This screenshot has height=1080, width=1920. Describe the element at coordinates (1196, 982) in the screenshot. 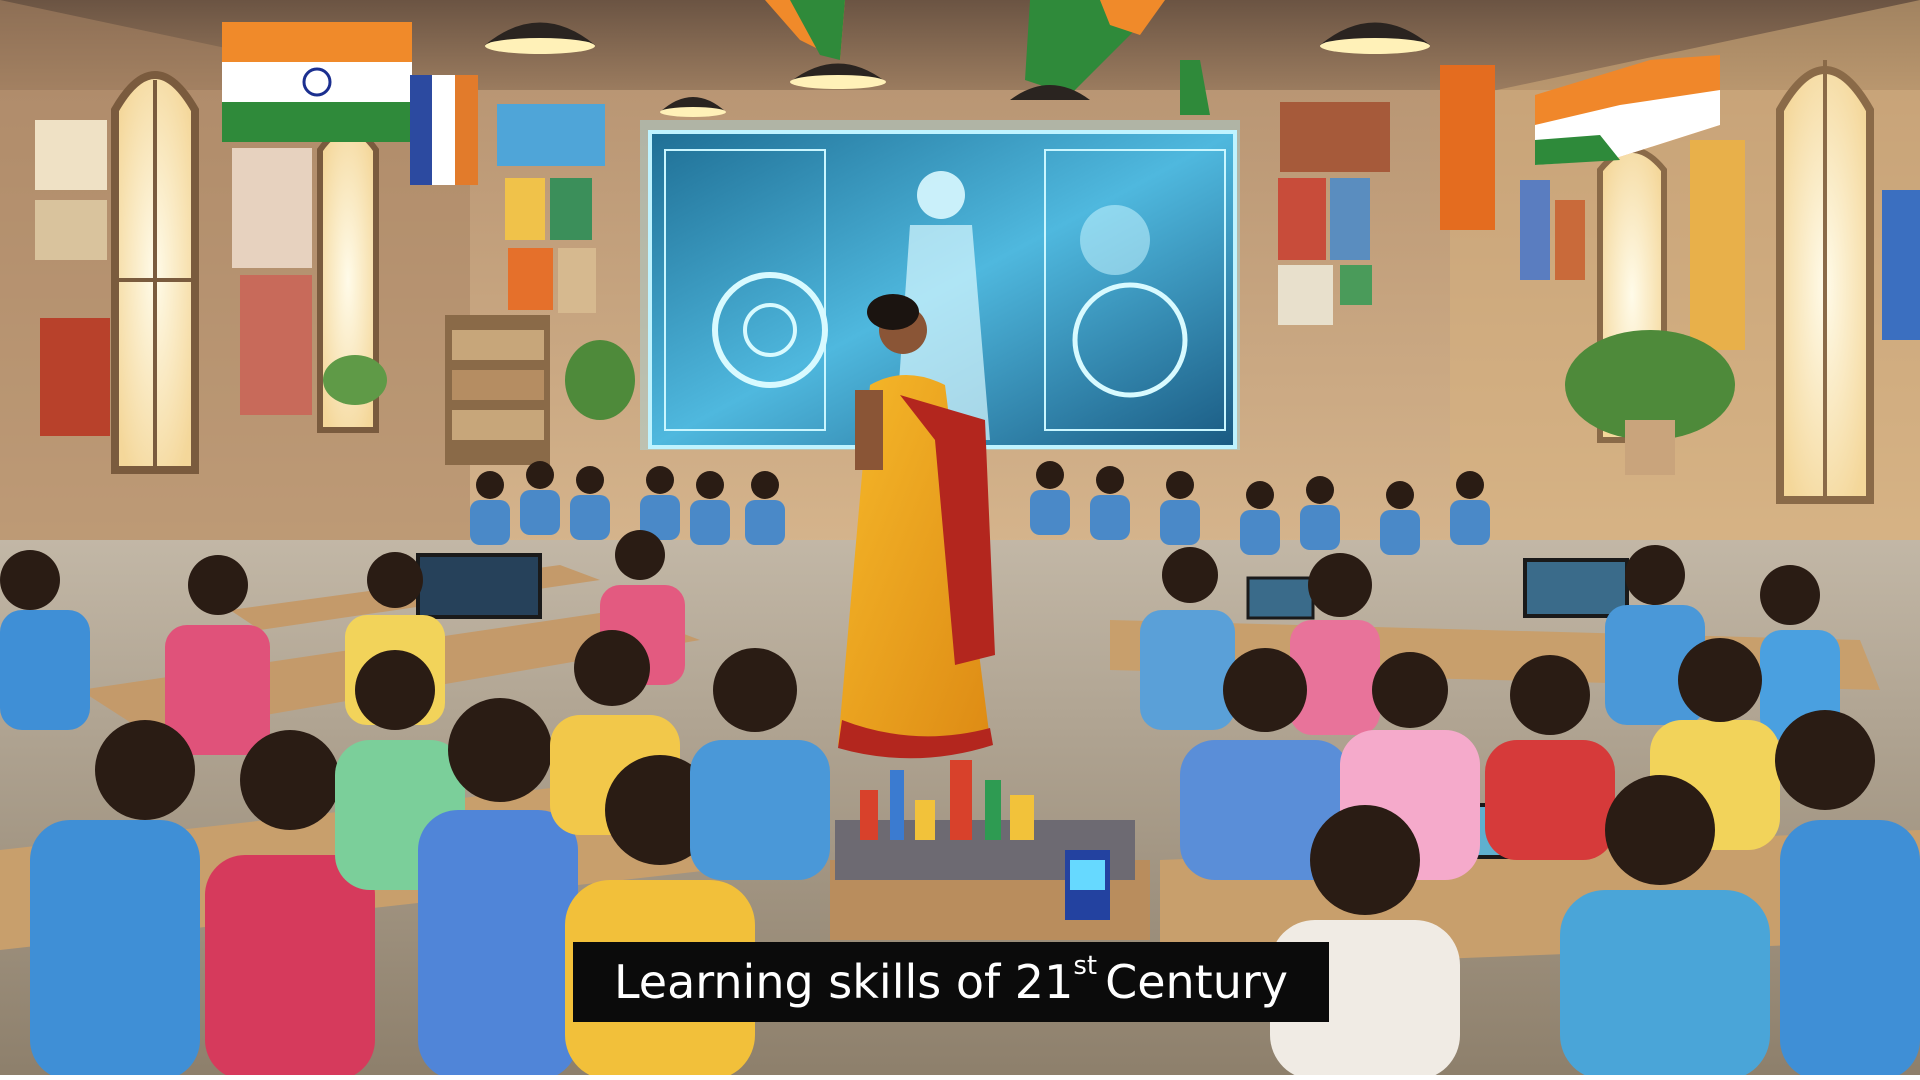

I see `caption-suffix: Century` at that location.